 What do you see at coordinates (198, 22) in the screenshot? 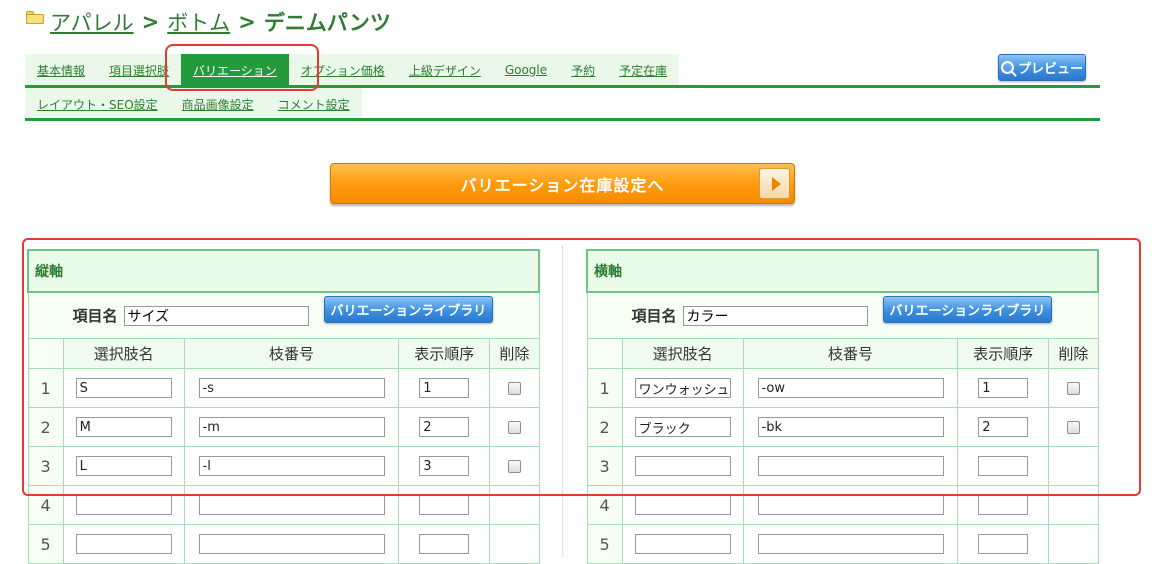
I see `breadcrumb-link-bottom: ボトム` at bounding box center [198, 22].